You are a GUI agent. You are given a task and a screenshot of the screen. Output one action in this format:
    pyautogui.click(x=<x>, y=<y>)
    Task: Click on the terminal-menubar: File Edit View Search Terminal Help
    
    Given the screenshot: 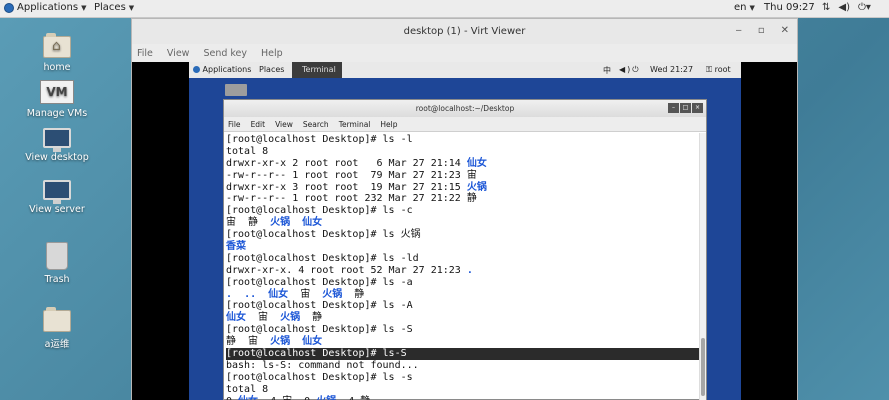 What is the action you would take?
    pyautogui.click(x=465, y=124)
    